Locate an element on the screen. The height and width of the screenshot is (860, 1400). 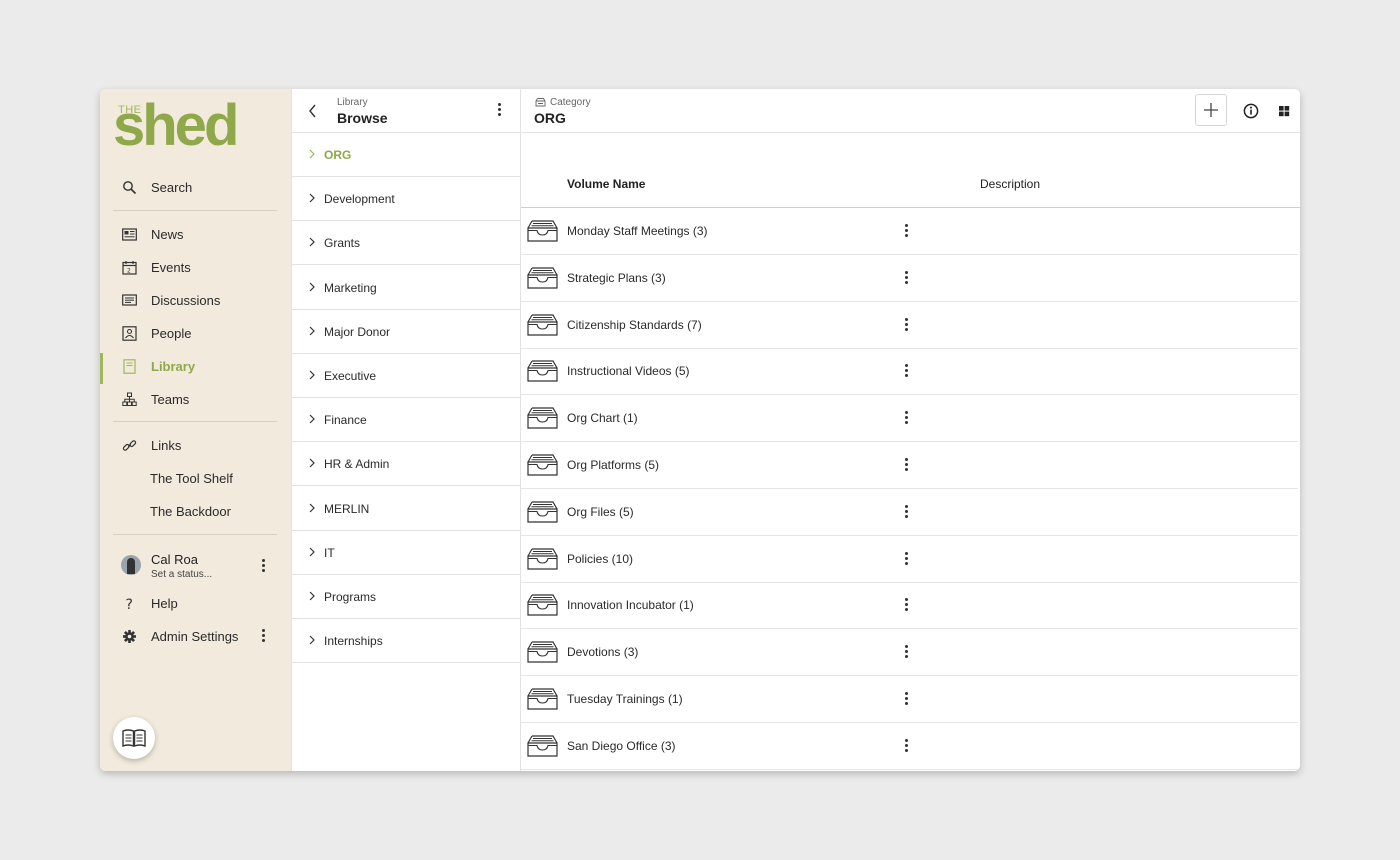
sidebar-item-label: Library is located at coordinates (173, 366).